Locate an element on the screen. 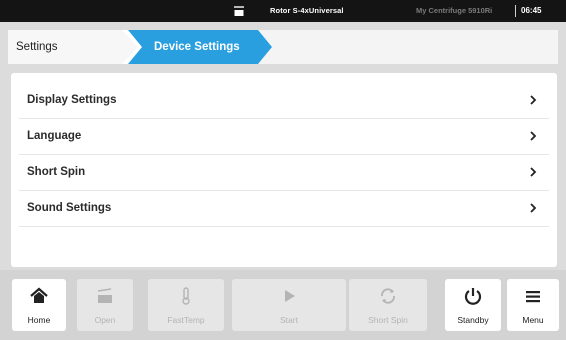 The height and width of the screenshot is (340, 566). clock: 06:45 is located at coordinates (531, 10).